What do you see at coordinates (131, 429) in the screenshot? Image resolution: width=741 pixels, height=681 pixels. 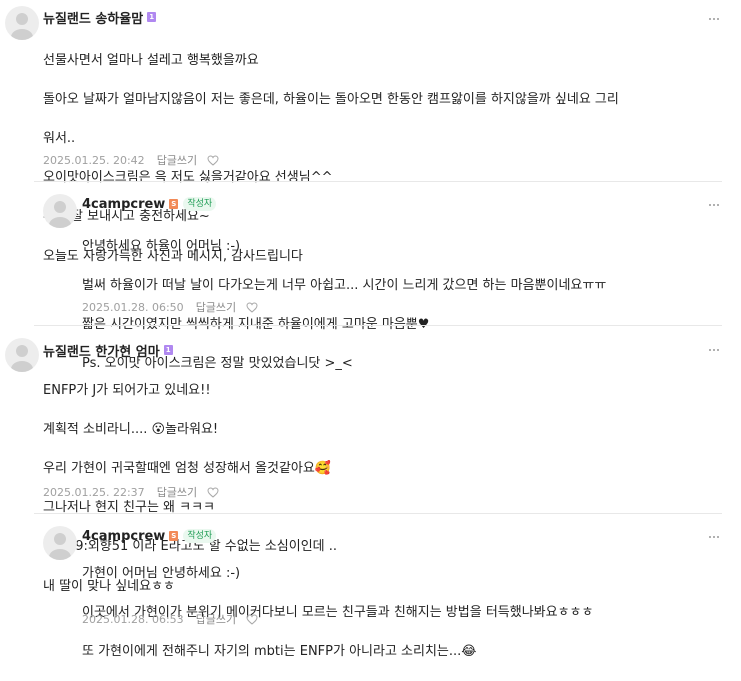 I see `comment-line: 계획적 소비라니.... 😮놀라워요!` at bounding box center [131, 429].